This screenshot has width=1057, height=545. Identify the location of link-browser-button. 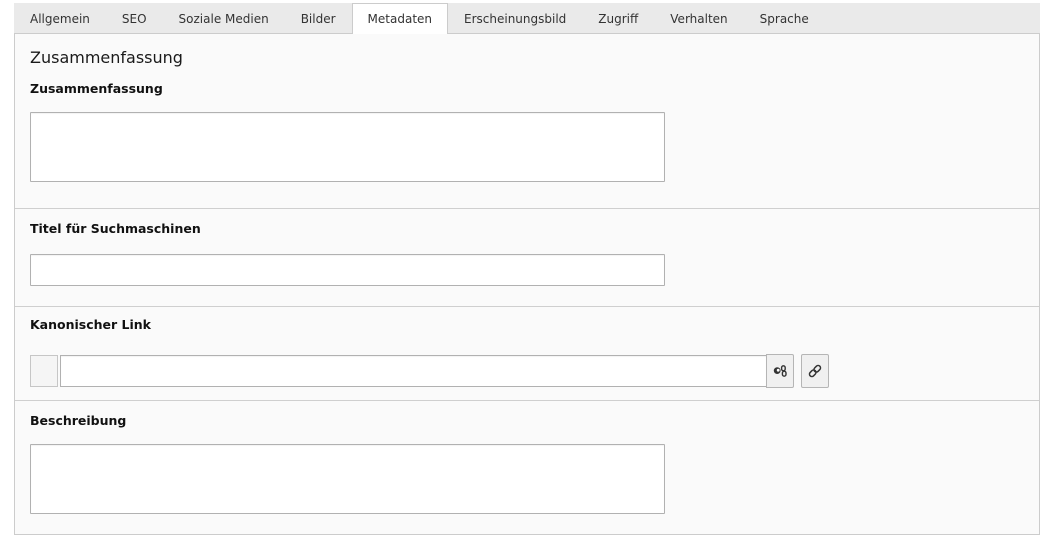
(815, 371).